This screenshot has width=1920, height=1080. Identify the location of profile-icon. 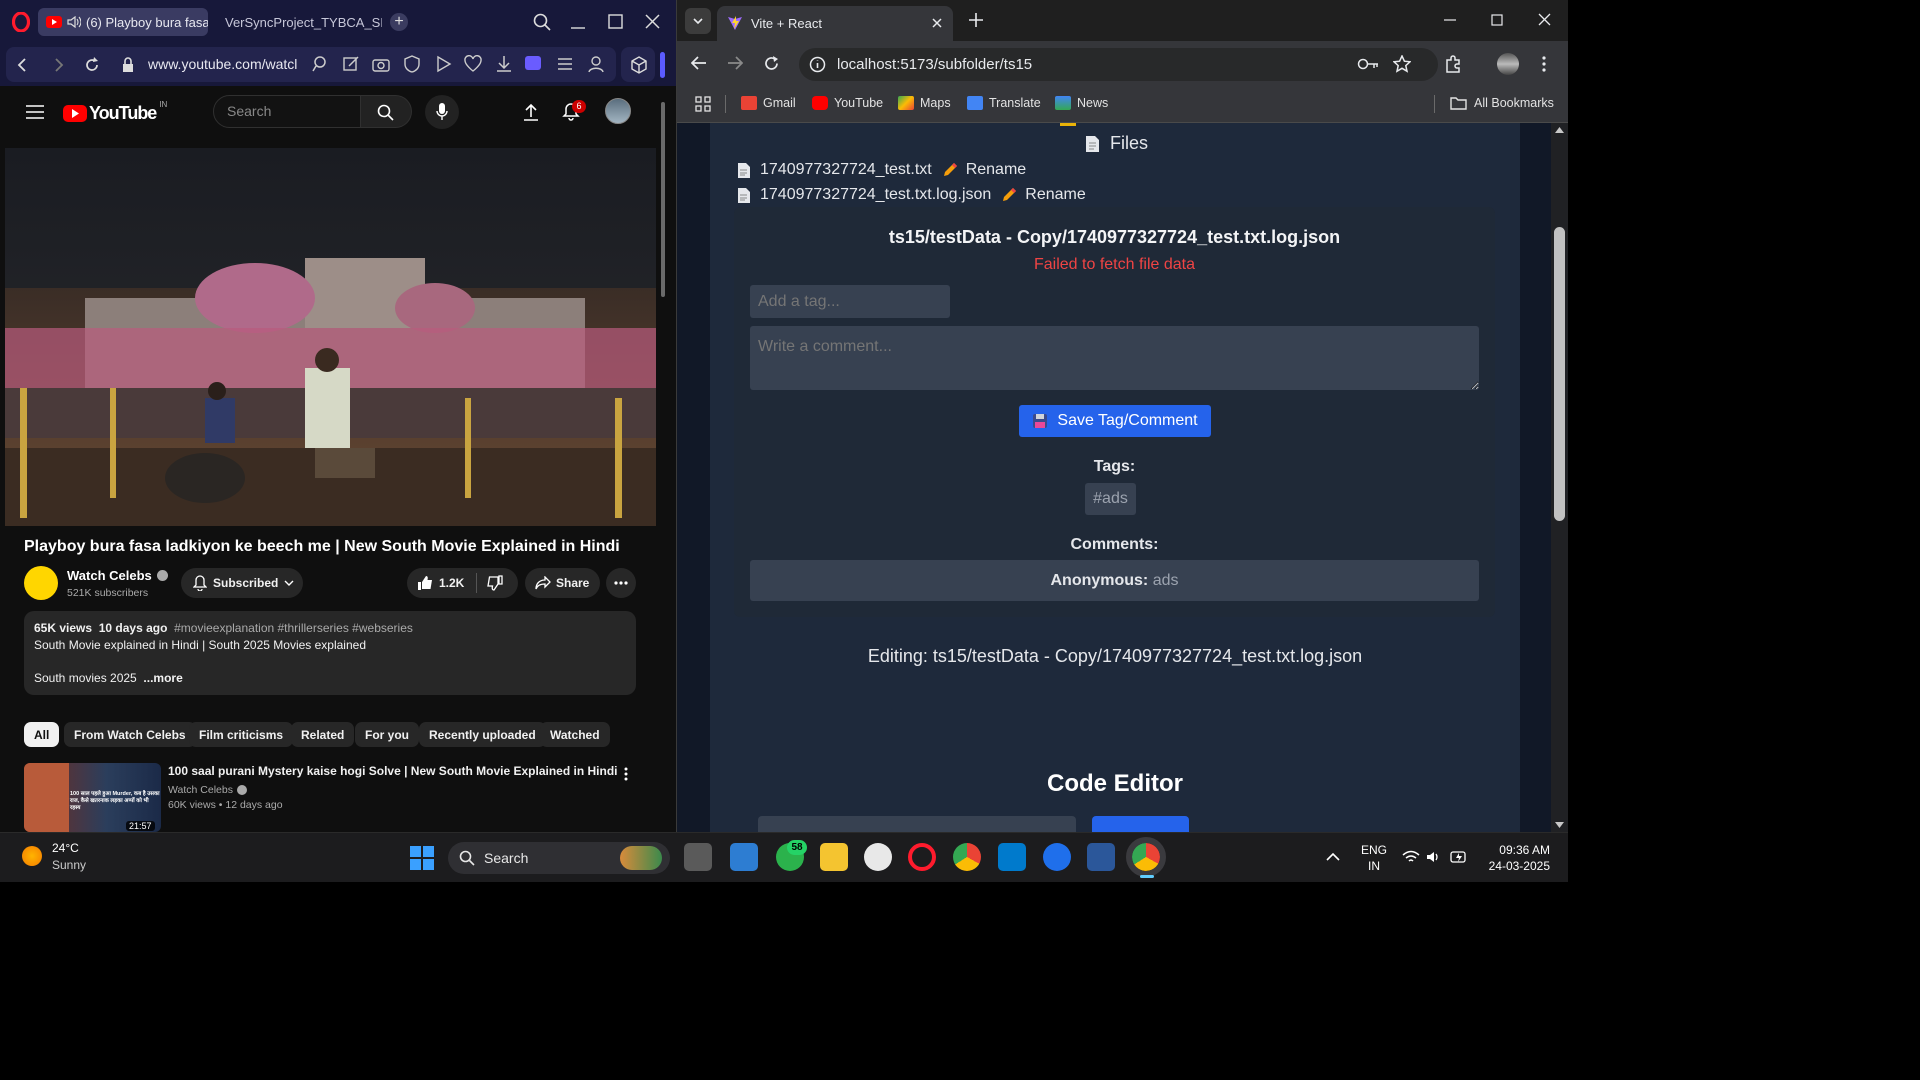
(596, 64).